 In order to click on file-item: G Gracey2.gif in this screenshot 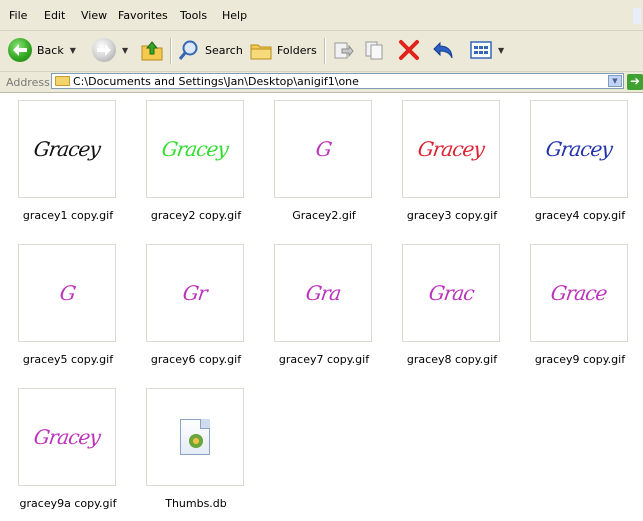, I will do `click(324, 163)`.